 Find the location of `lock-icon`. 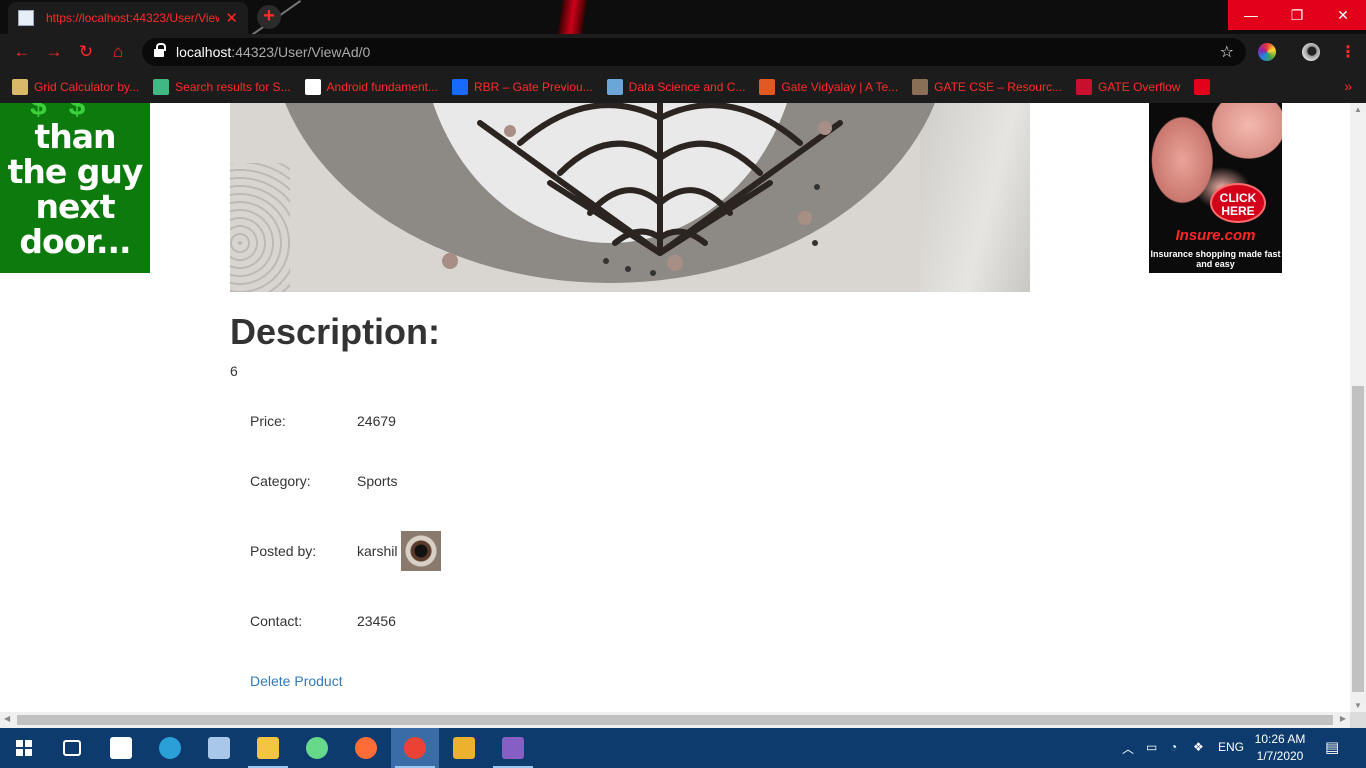

lock-icon is located at coordinates (160, 50).